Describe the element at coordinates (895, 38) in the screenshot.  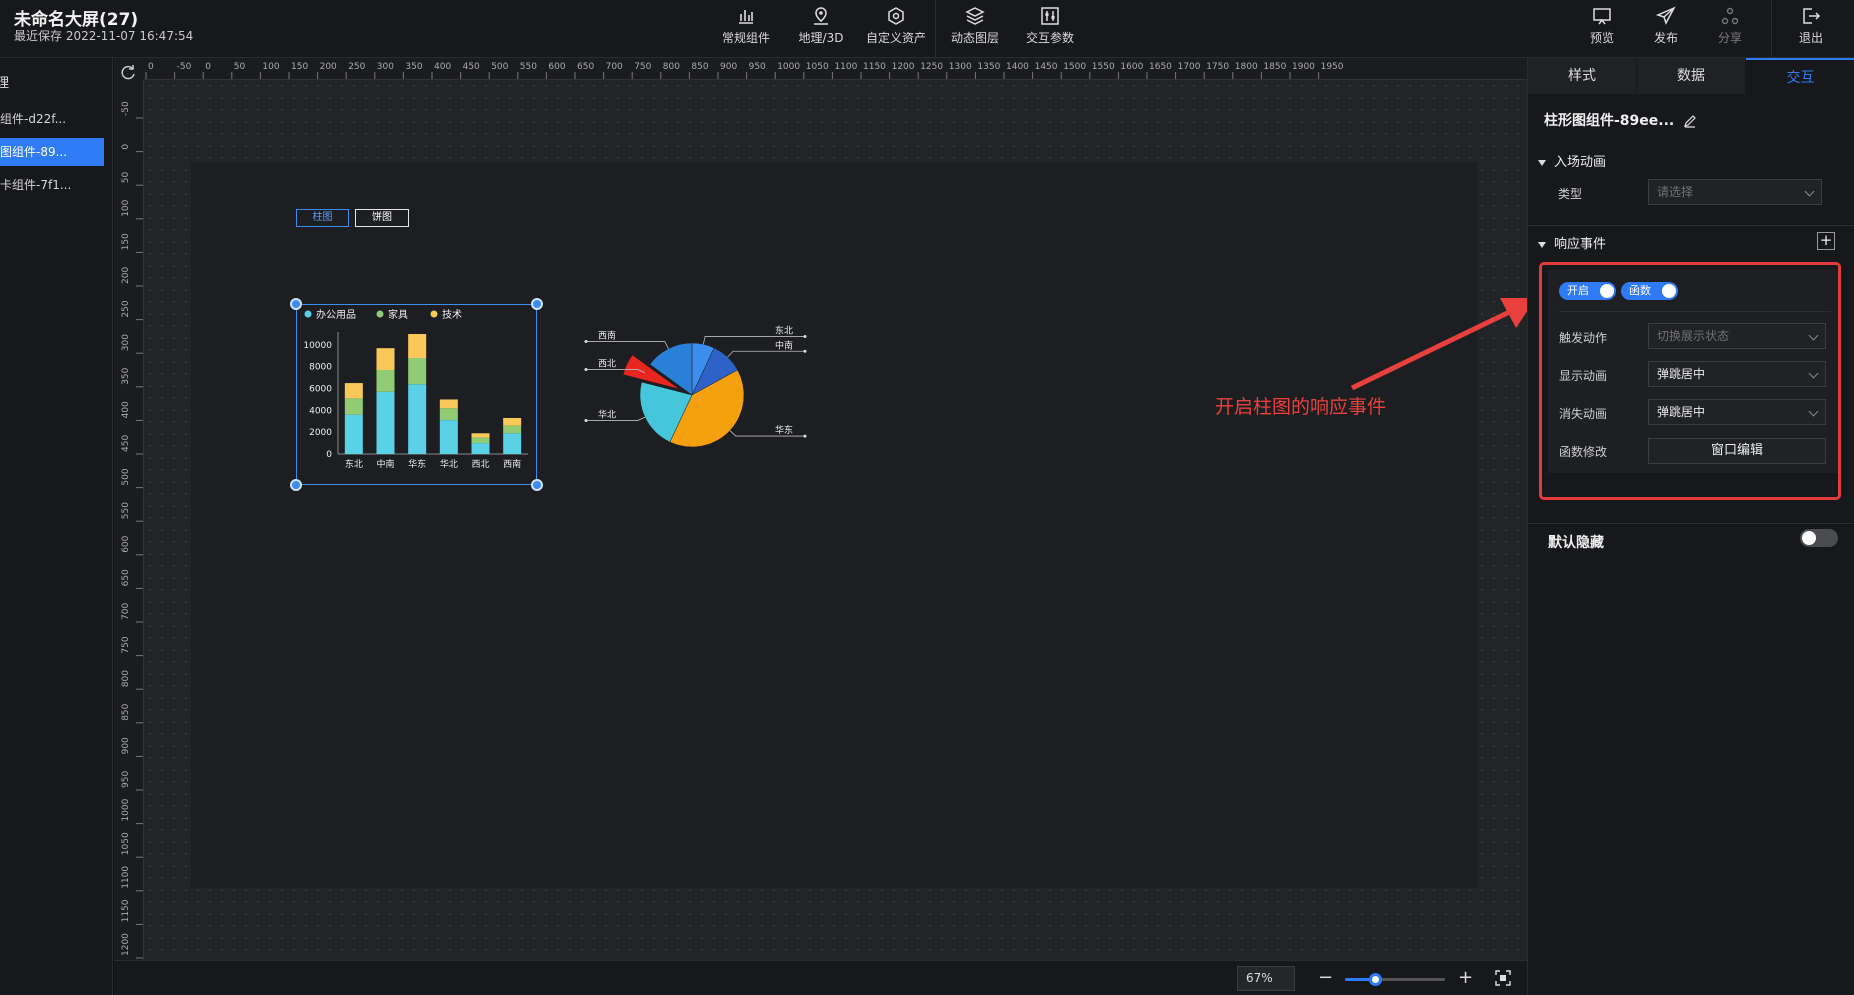
I see `tool-label: 自定义资产` at that location.